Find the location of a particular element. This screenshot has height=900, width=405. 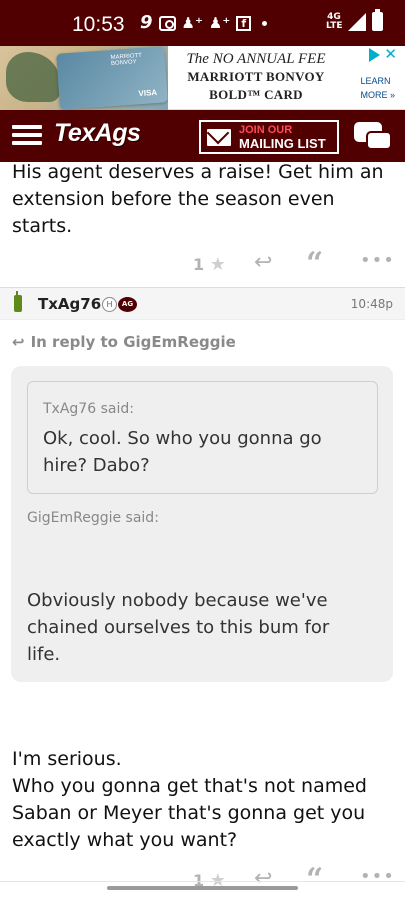

nine-icon: 9 is located at coordinates (146, 22).